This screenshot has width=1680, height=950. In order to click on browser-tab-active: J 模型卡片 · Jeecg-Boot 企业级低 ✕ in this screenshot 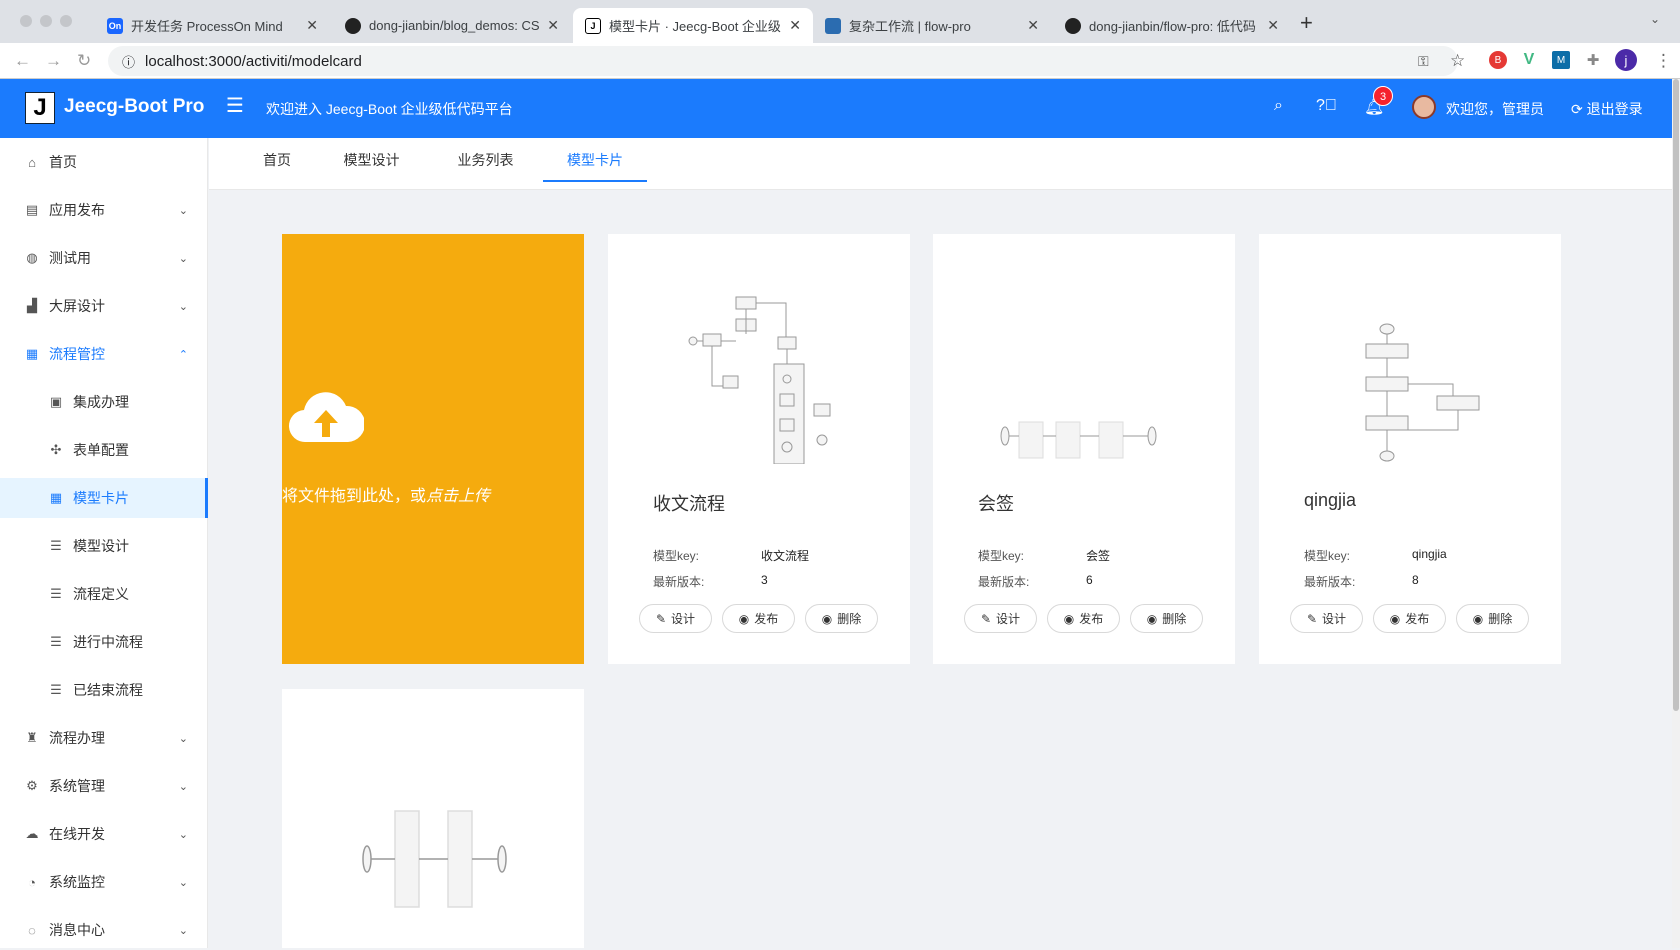, I will do `click(693, 25)`.